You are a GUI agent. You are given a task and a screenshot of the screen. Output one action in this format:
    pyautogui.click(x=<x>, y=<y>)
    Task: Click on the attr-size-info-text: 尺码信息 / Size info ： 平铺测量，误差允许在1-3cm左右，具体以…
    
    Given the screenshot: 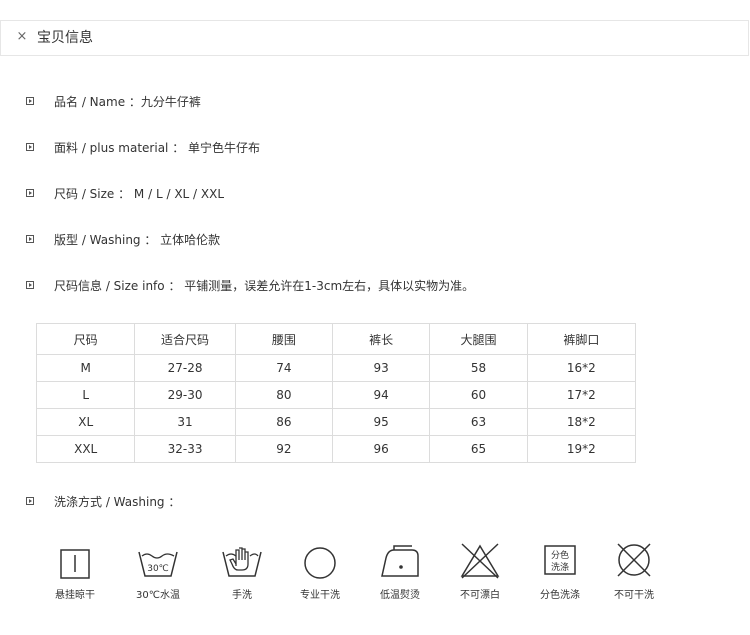 What is the action you would take?
    pyautogui.click(x=264, y=286)
    